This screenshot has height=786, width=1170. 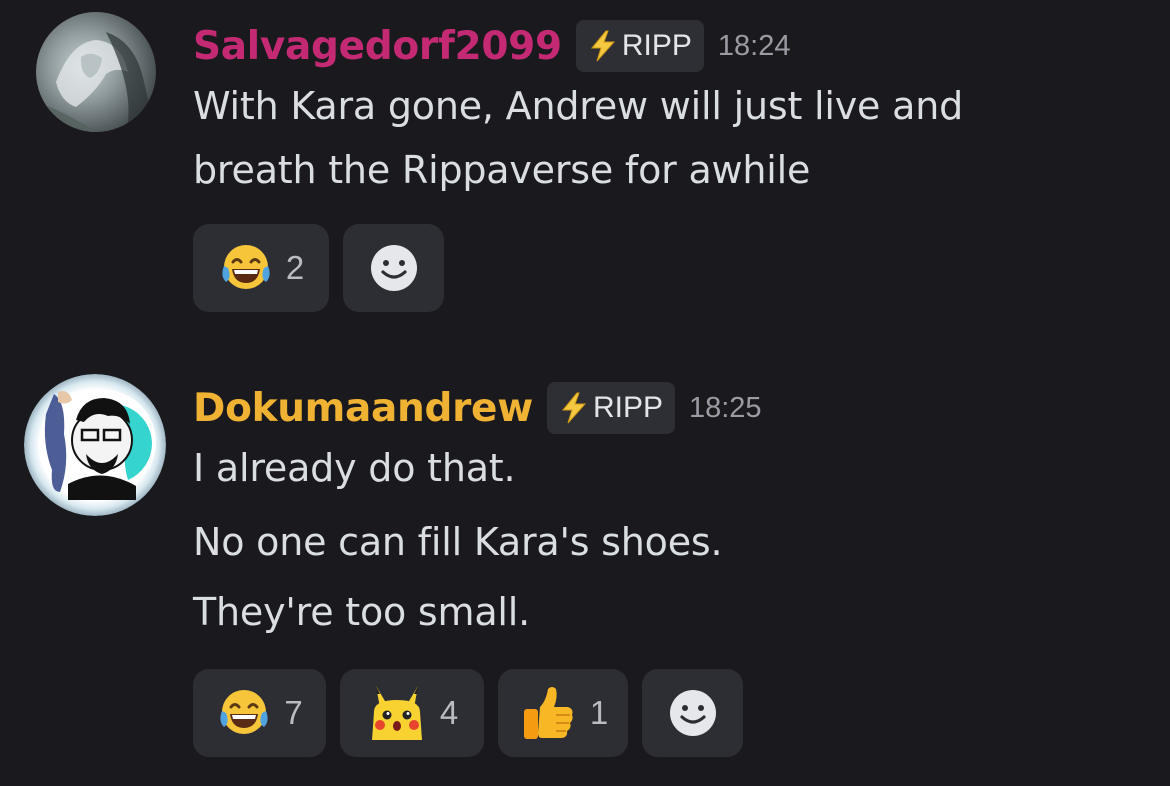 What do you see at coordinates (599, 712) in the screenshot?
I see `reaction-count: 1` at bounding box center [599, 712].